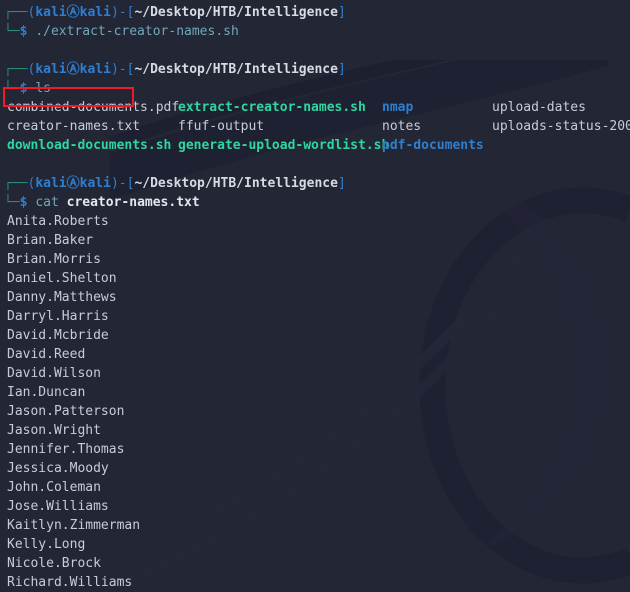  What do you see at coordinates (73, 126) in the screenshot?
I see `ls-entry: creator-names.txt` at bounding box center [73, 126].